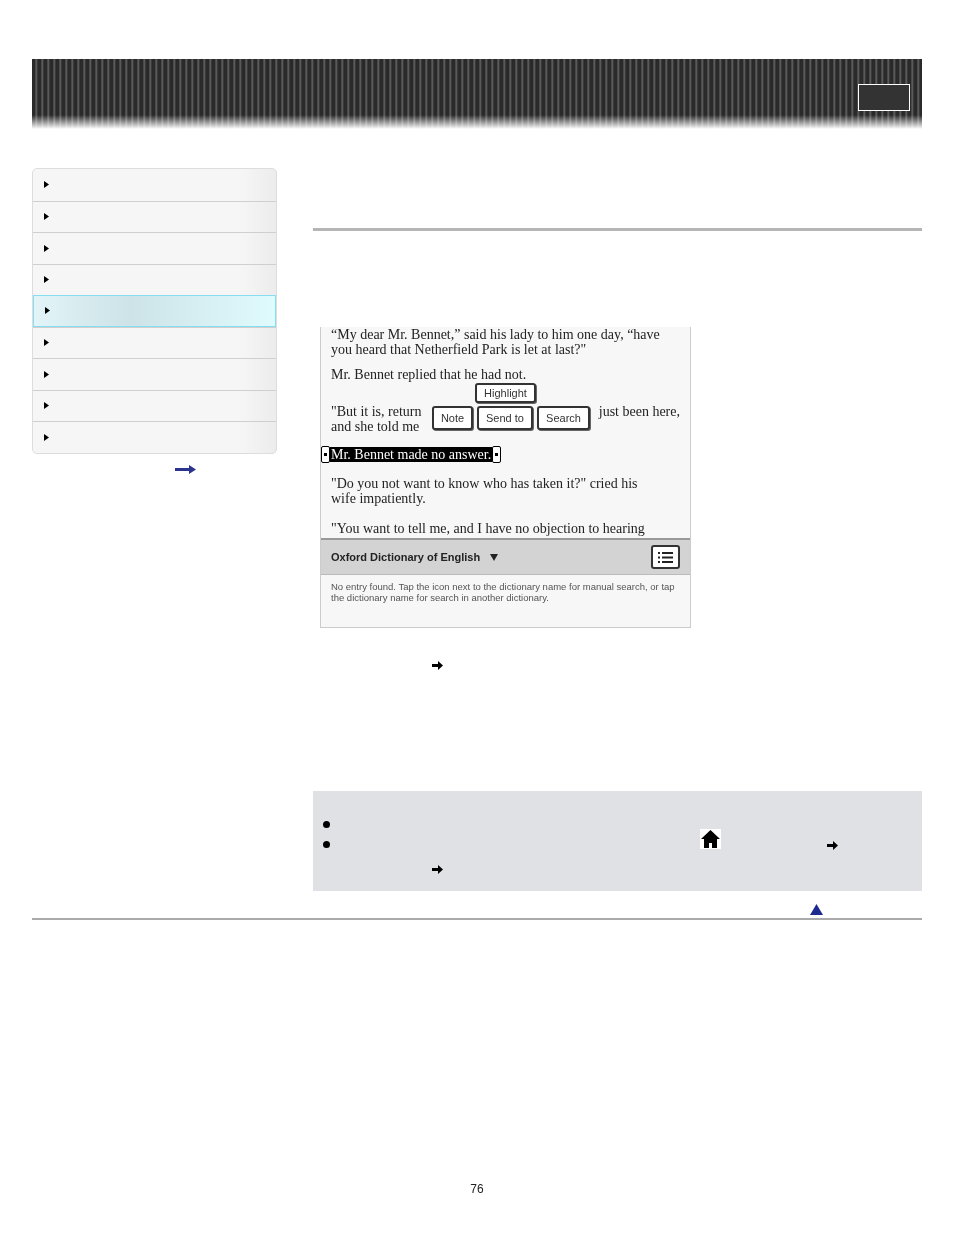 The width and height of the screenshot is (954, 1235). What do you see at coordinates (154, 311) in the screenshot?
I see `sidebar-item` at bounding box center [154, 311].